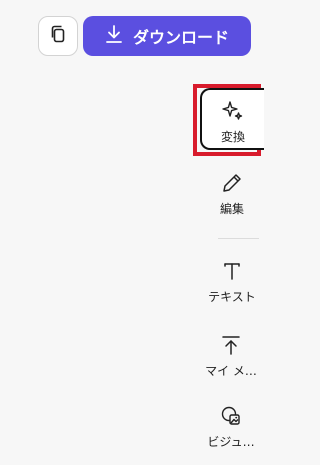 This screenshot has width=320, height=465. What do you see at coordinates (232, 184) in the screenshot?
I see `pencil-icon` at bounding box center [232, 184].